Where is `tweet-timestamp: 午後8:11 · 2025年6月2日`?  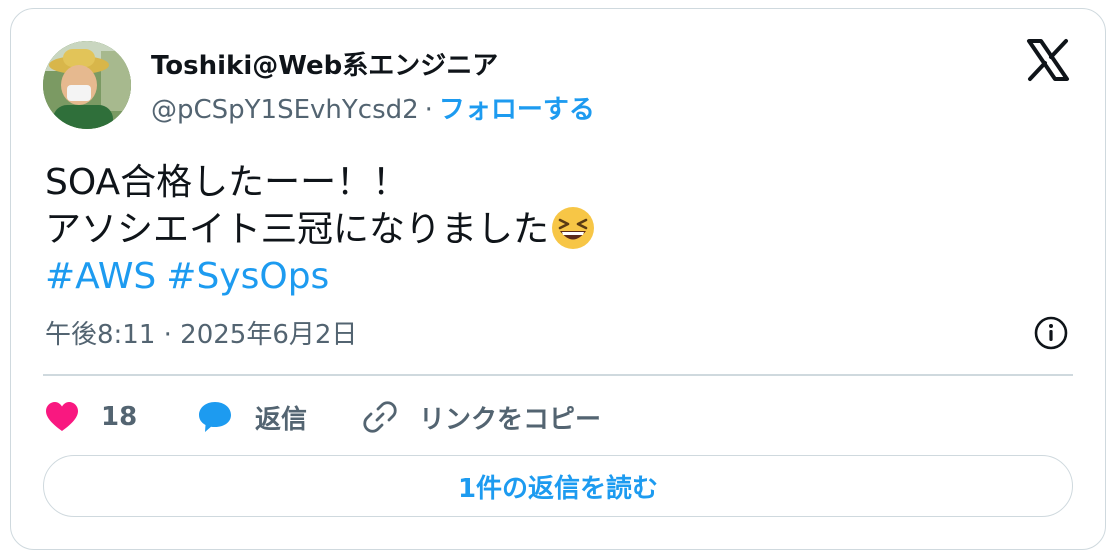 tweet-timestamp: 午後8:11 · 2025年6月2日 is located at coordinates (201, 332).